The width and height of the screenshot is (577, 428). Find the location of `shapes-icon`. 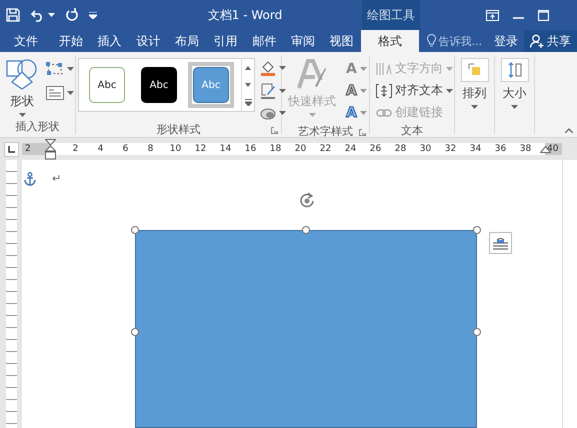

shapes-icon is located at coordinates (22, 74).